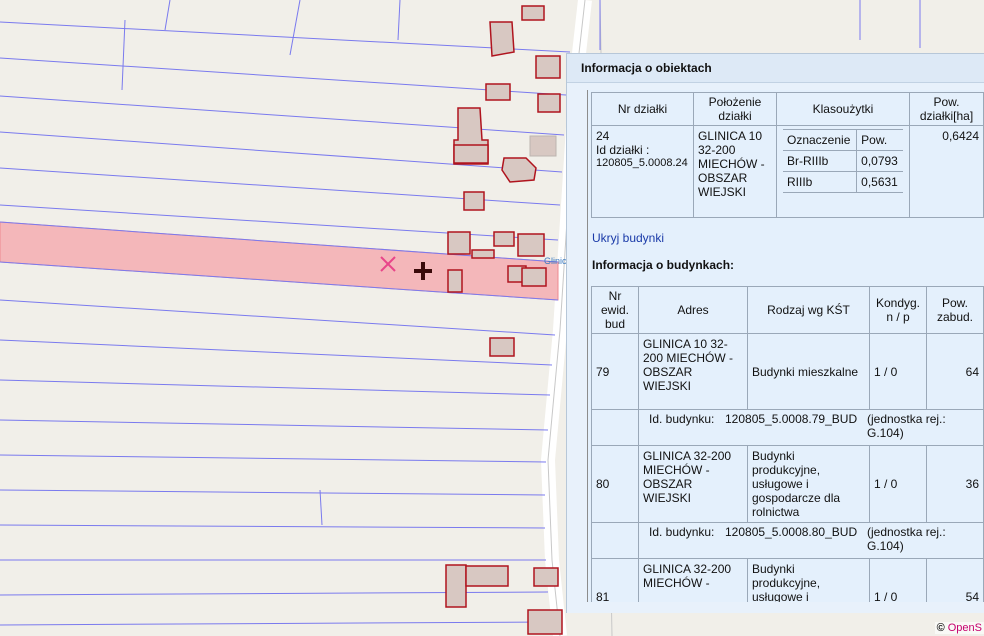  I want to click on class-area: 0,0793, so click(879, 161).